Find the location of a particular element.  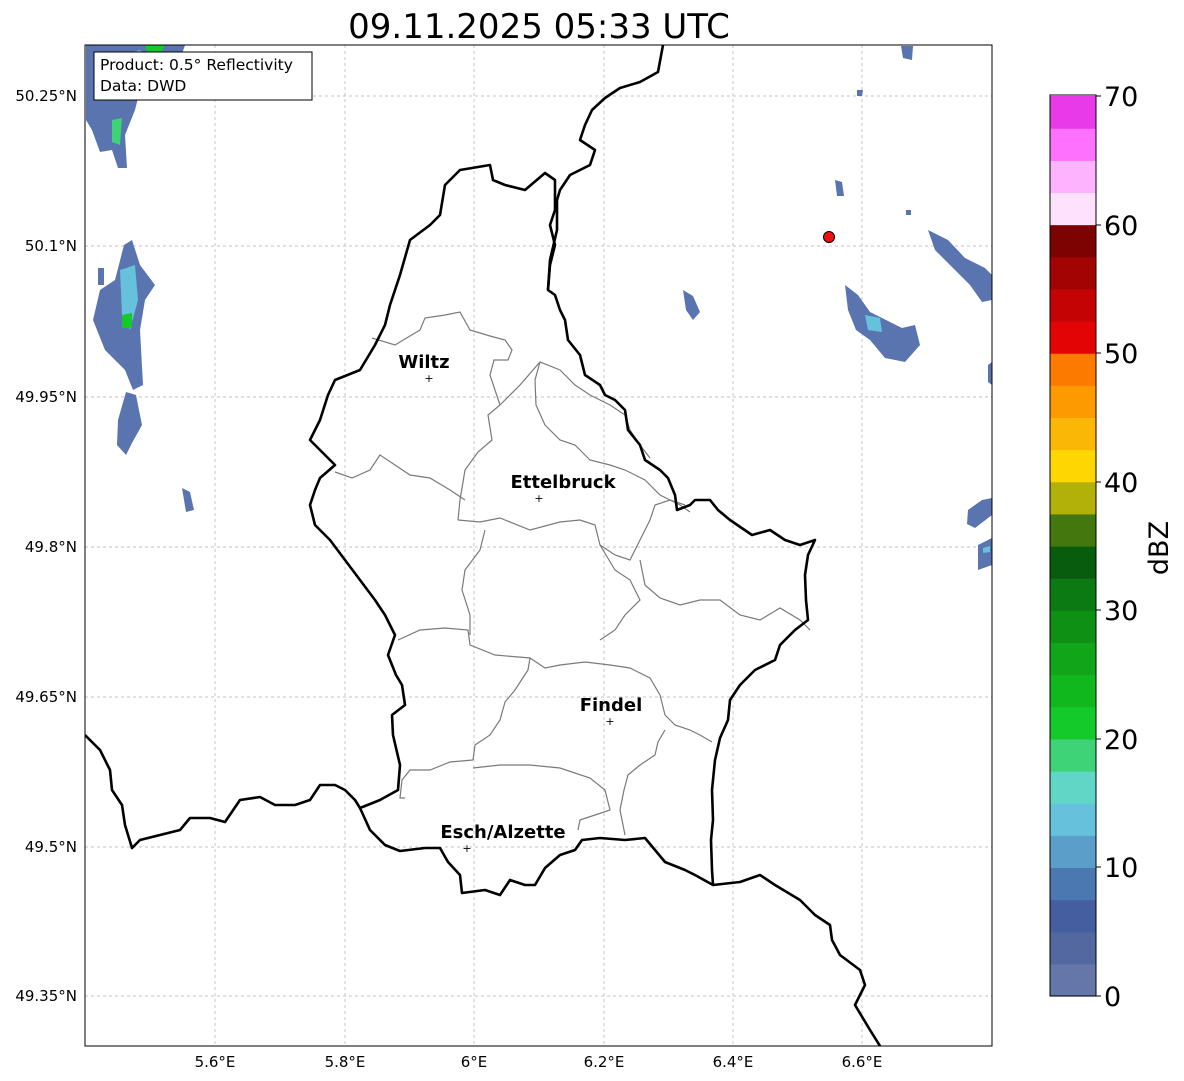

lat-label: 49.5°N is located at coordinates (51, 847).